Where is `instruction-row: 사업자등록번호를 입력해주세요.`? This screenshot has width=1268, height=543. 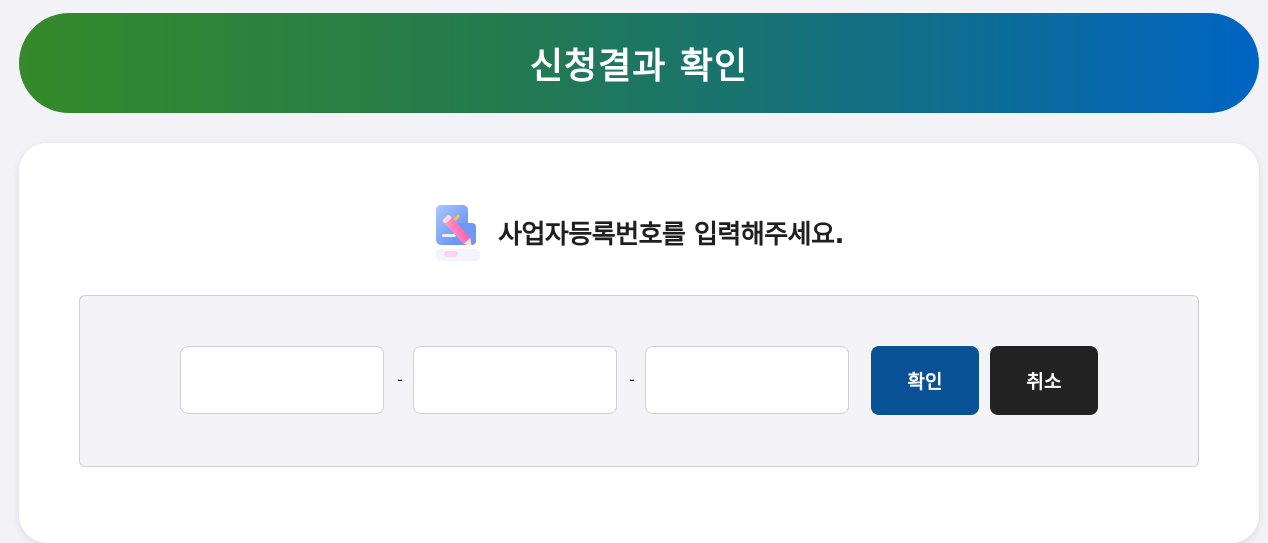
instruction-row: 사업자등록번호를 입력해주세요. is located at coordinates (639, 232).